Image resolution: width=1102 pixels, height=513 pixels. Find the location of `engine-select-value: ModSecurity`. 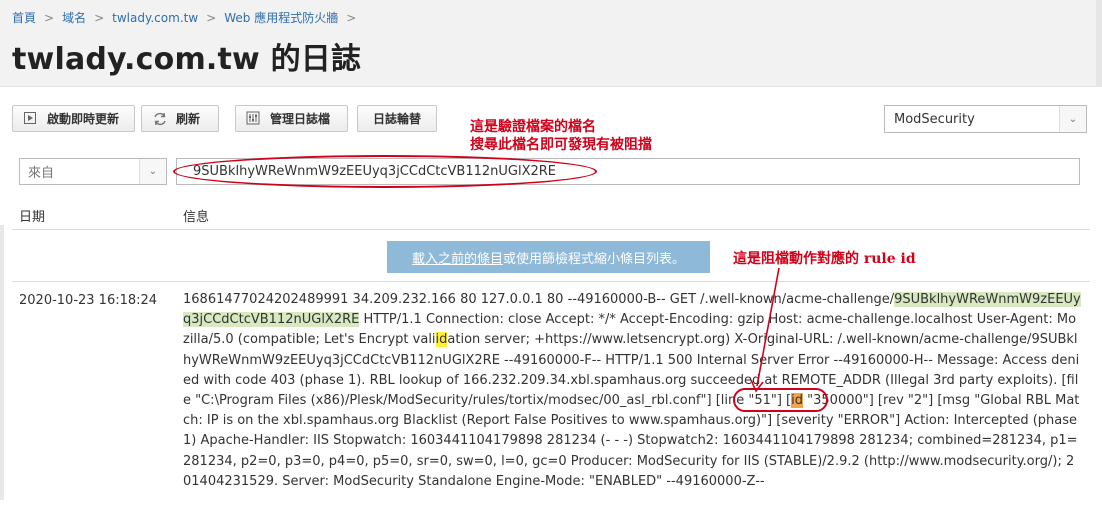

engine-select-value: ModSecurity is located at coordinates (934, 119).